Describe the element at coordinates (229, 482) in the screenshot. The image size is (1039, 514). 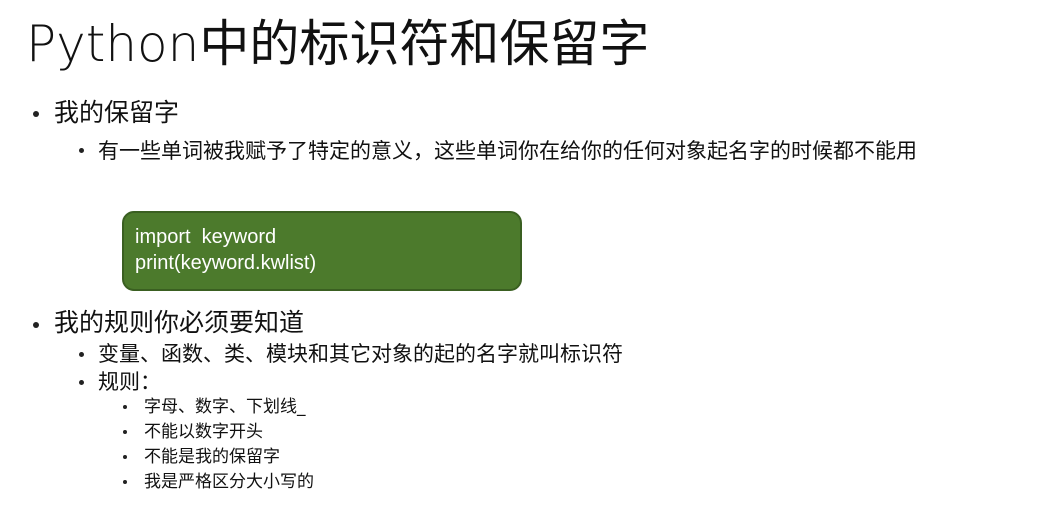
I see `rule-item: 我是严格区分大小写的` at that location.